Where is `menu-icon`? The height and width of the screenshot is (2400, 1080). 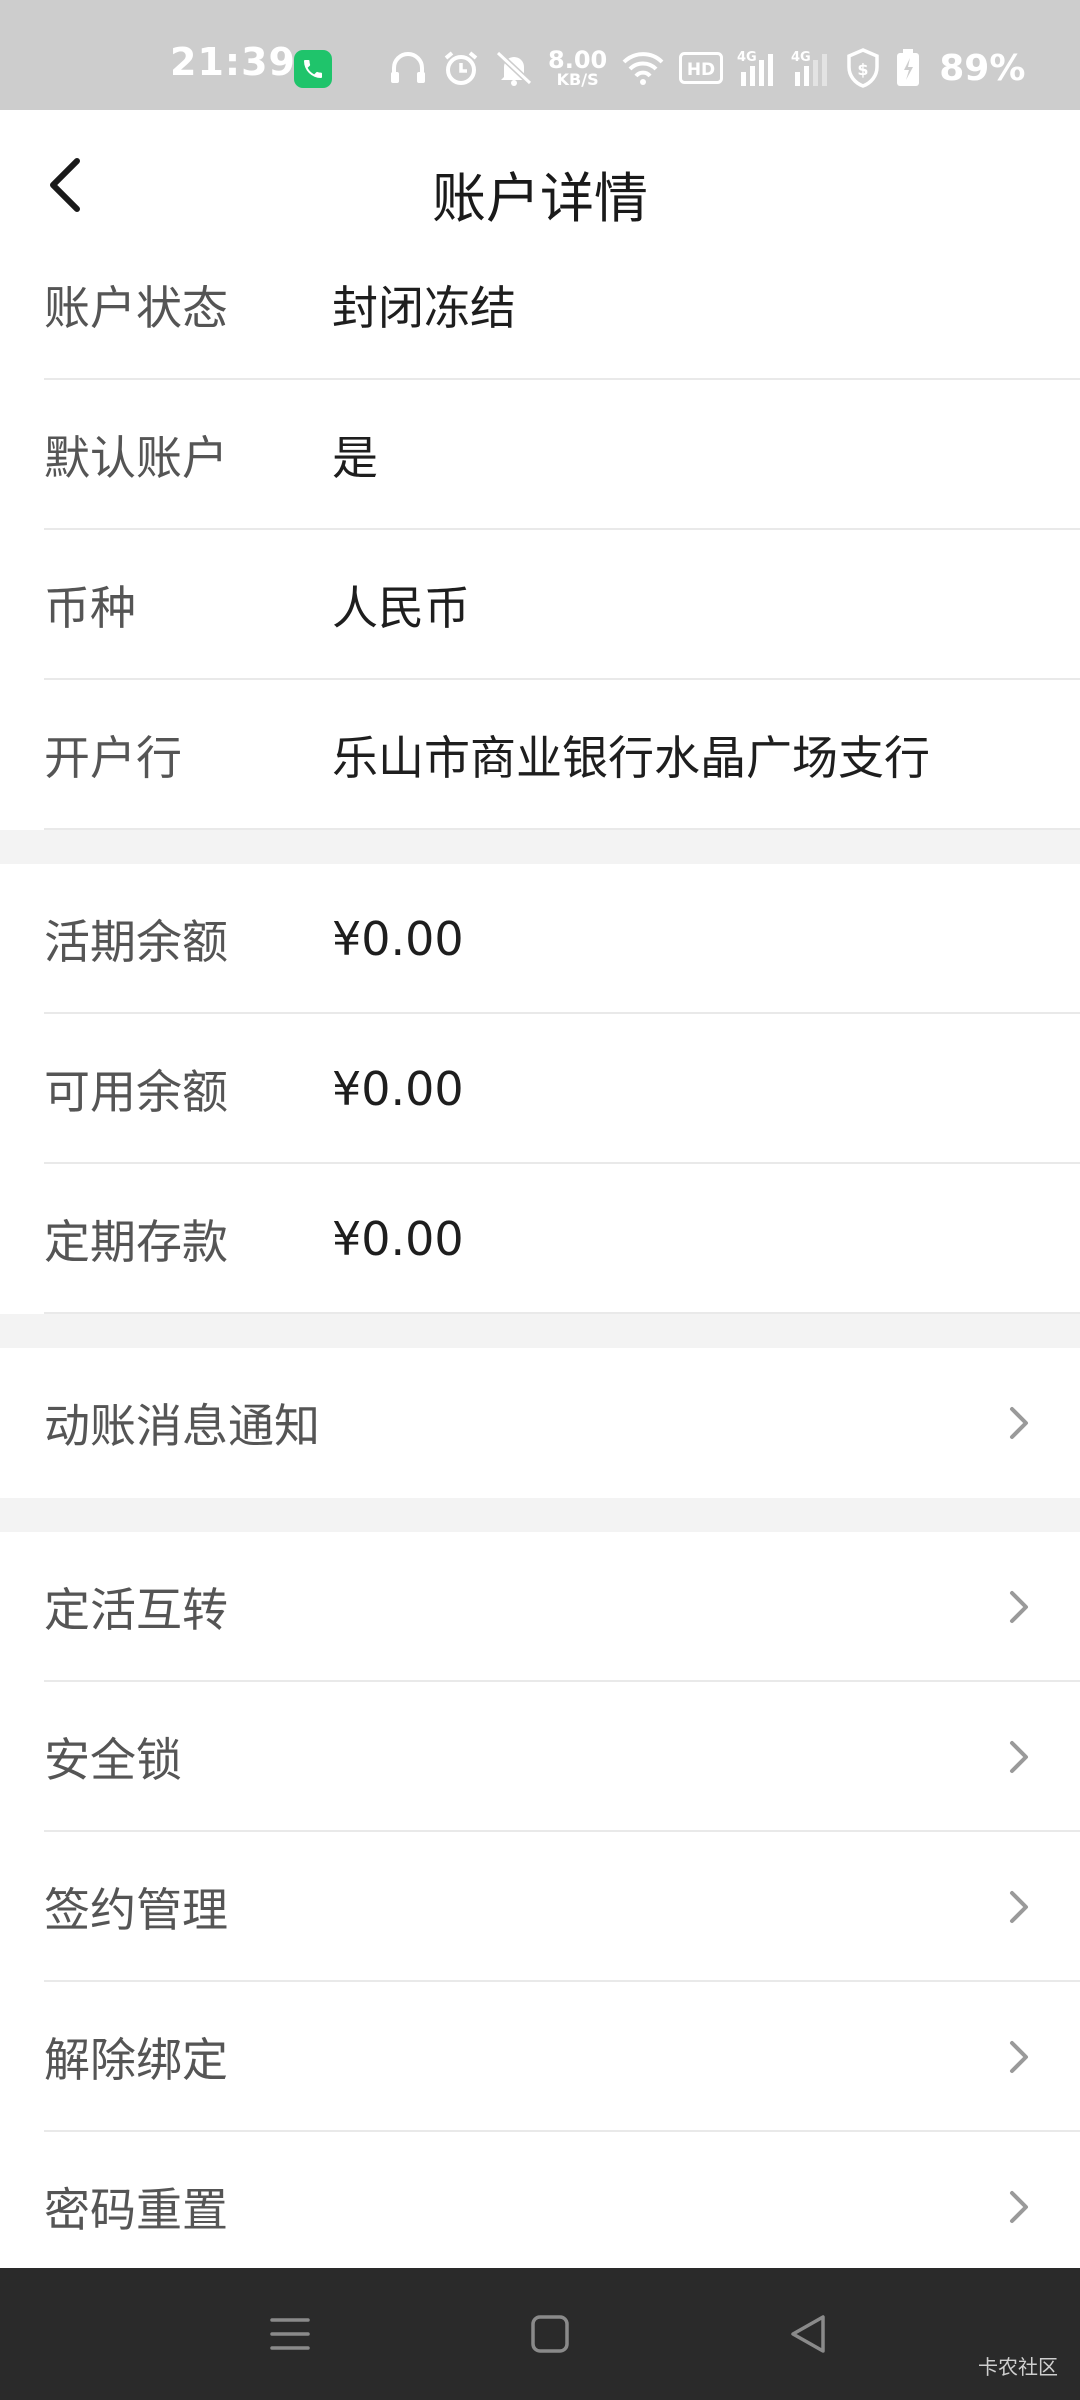
menu-icon is located at coordinates (290, 2334).